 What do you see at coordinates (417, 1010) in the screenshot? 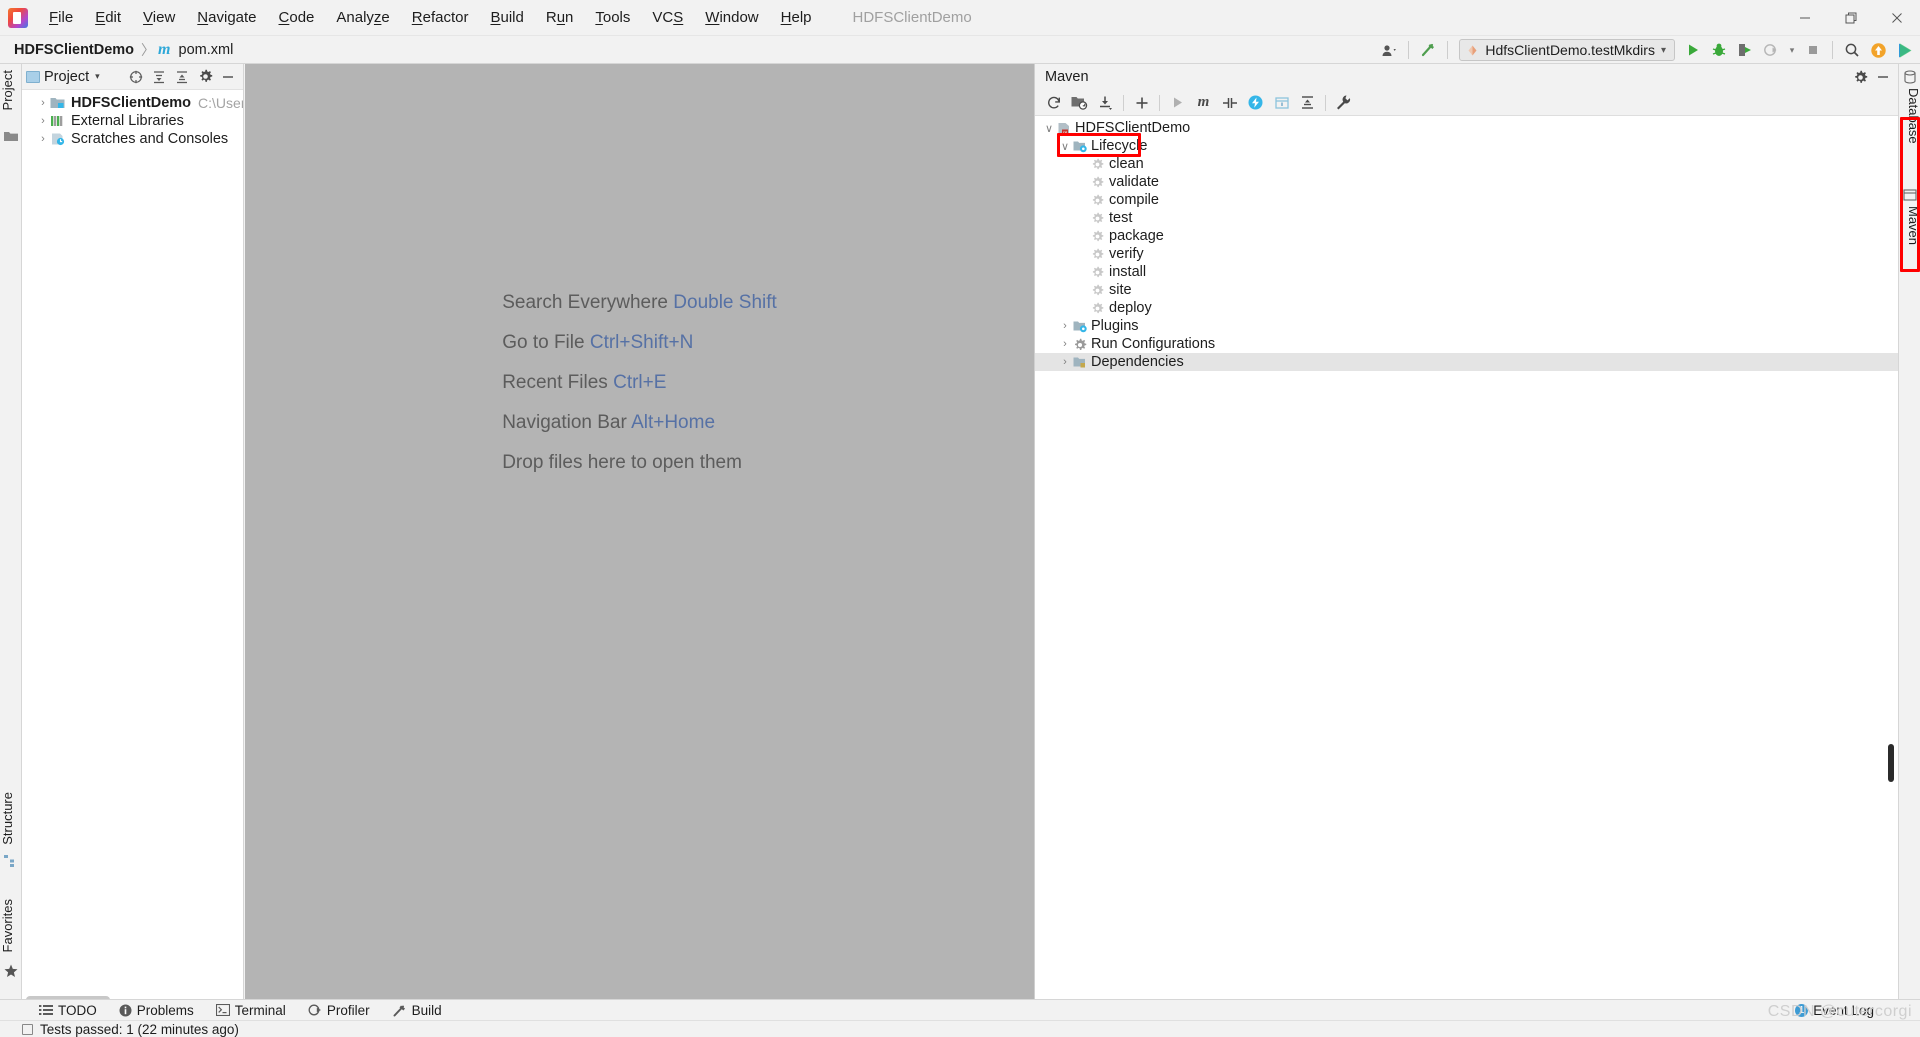
I see `tool-window-build: Build` at bounding box center [417, 1010].